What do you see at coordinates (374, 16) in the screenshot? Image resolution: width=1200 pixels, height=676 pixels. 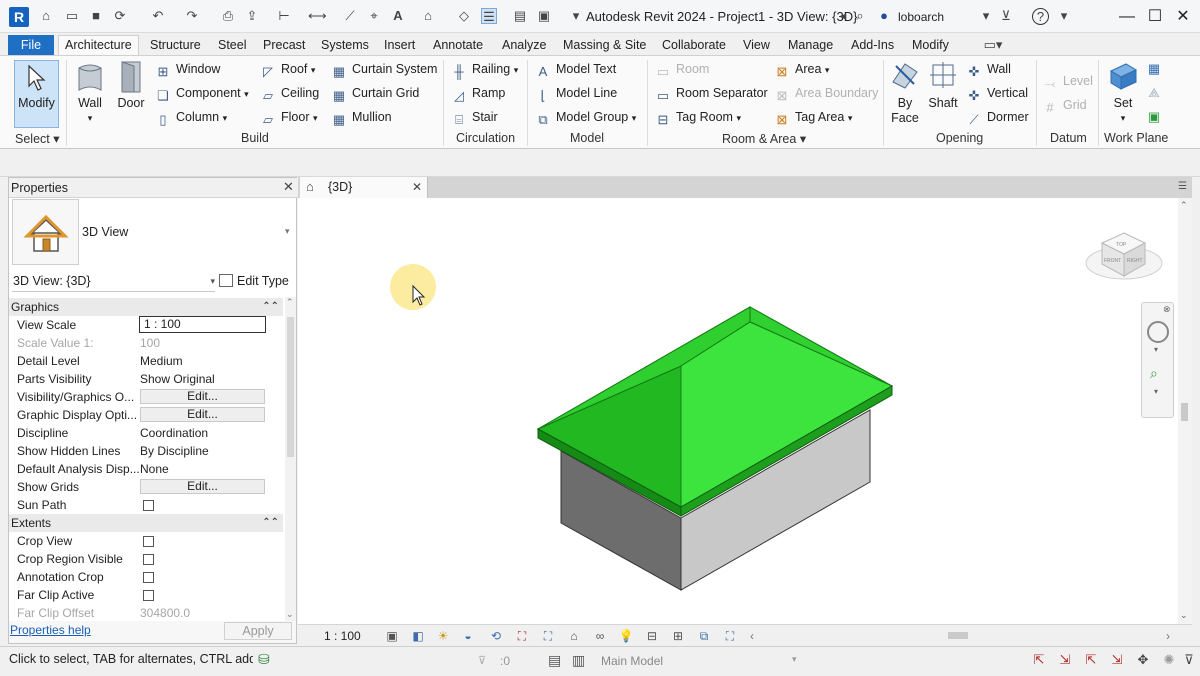 I see `tag-icon: ⌖` at bounding box center [374, 16].